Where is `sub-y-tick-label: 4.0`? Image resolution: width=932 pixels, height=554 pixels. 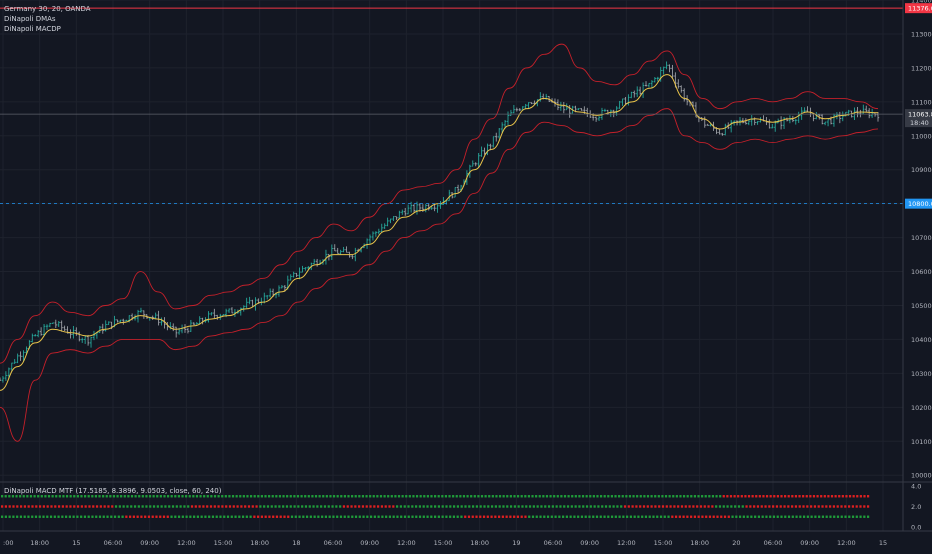 sub-y-tick-label: 4.0 is located at coordinates (916, 487).